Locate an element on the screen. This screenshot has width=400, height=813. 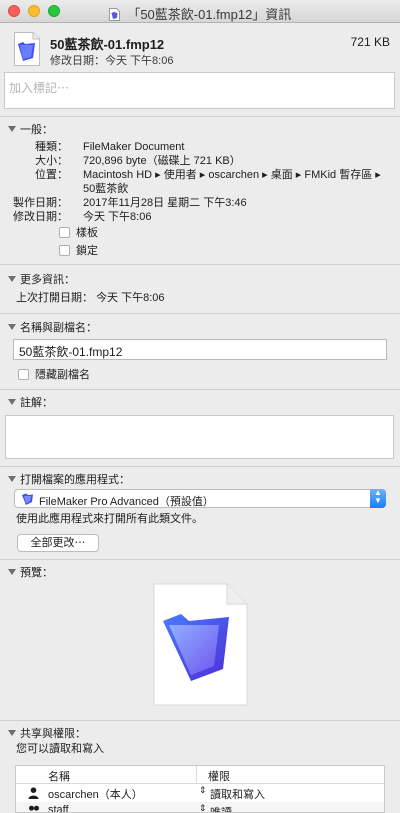
modified-value: 今天 下午8:06 is located at coordinates (139, 61).